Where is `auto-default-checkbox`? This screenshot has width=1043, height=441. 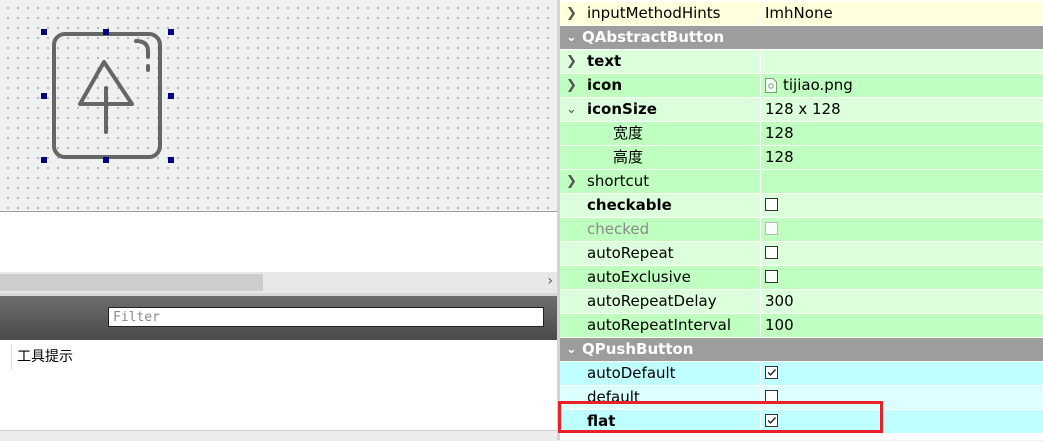 auto-default-checkbox is located at coordinates (771, 372).